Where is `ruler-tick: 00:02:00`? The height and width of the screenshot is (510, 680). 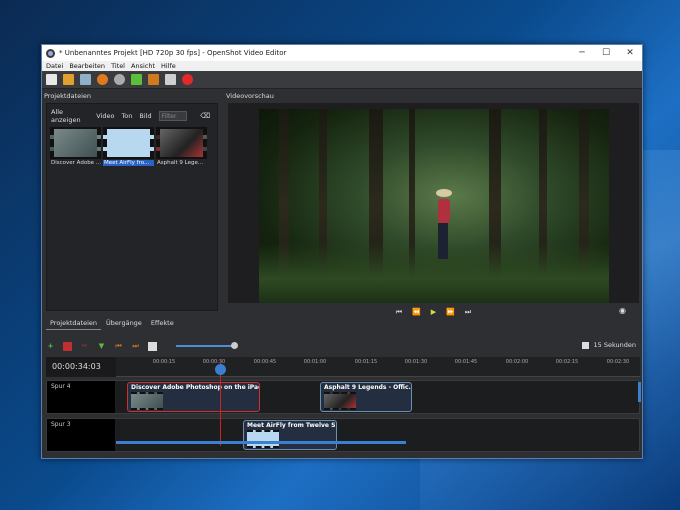 ruler-tick: 00:02:00 is located at coordinates (517, 362).